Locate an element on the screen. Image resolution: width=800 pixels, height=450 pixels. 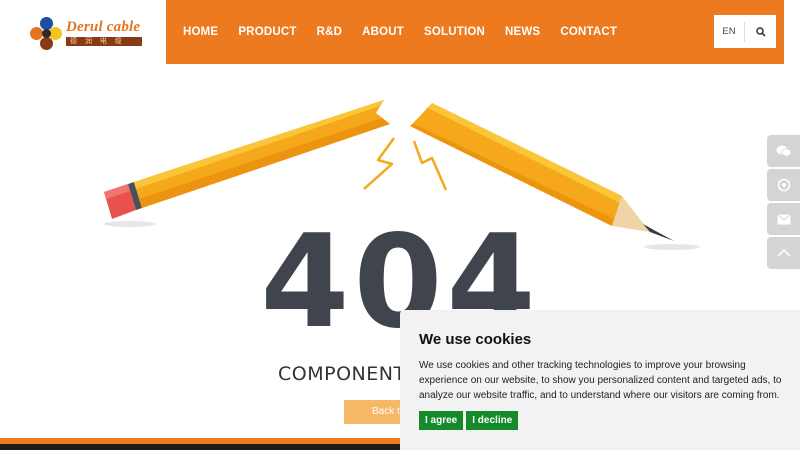
email-button is located at coordinates (783, 219).